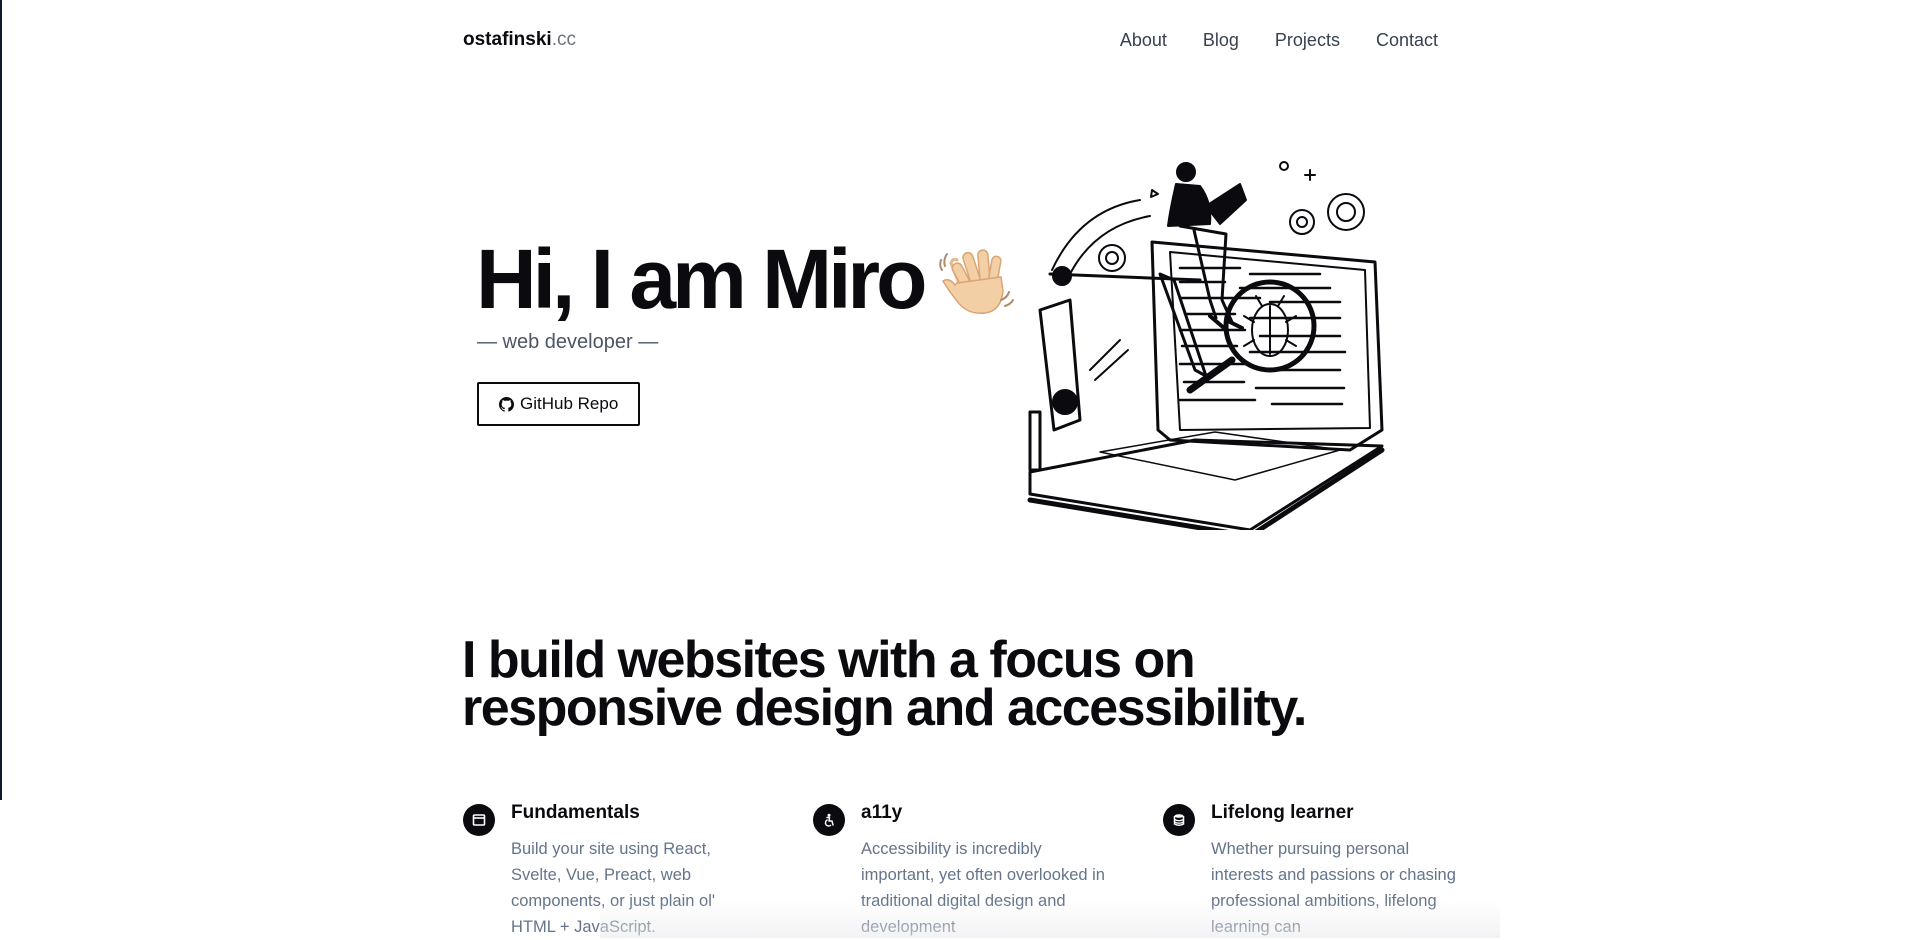 The height and width of the screenshot is (940, 1906). I want to click on nav-link-projects: Projects, so click(1307, 40).